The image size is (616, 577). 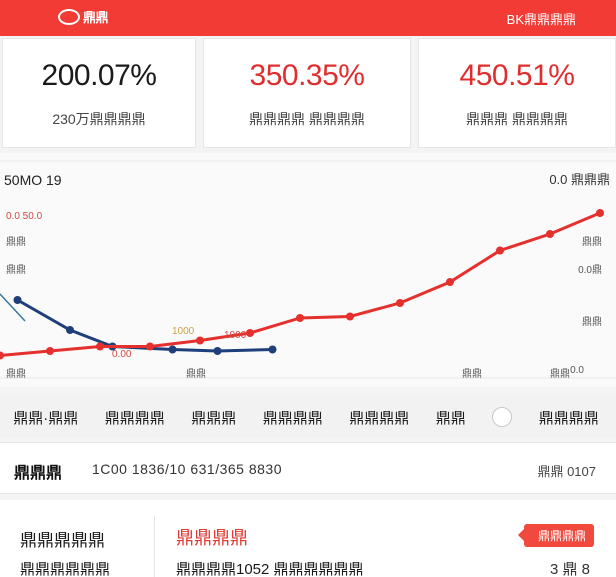 I want to click on category-tabs: 鼎鼎·鼎鼎 鼎鼎鼎鼎 鼎鼎鼎 鼎鼎鼎鼎 鼎鼎鼎鼎 鼎鼎 鼎鼎鼎鼎, so click(x=308, y=417).